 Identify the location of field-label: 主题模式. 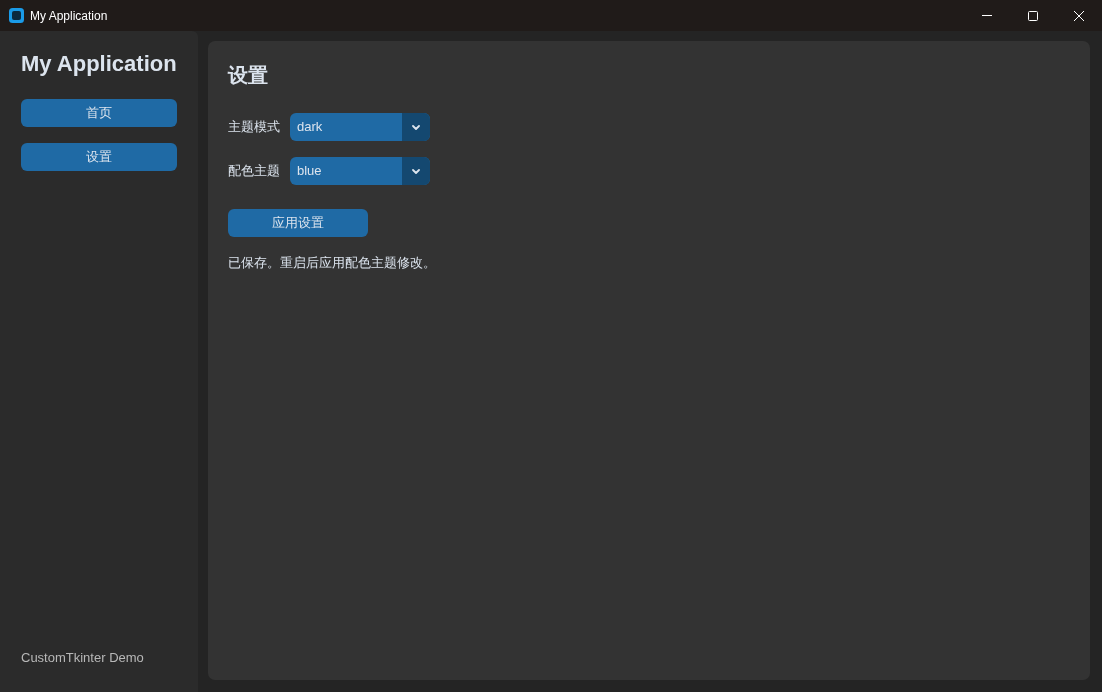
(254, 127).